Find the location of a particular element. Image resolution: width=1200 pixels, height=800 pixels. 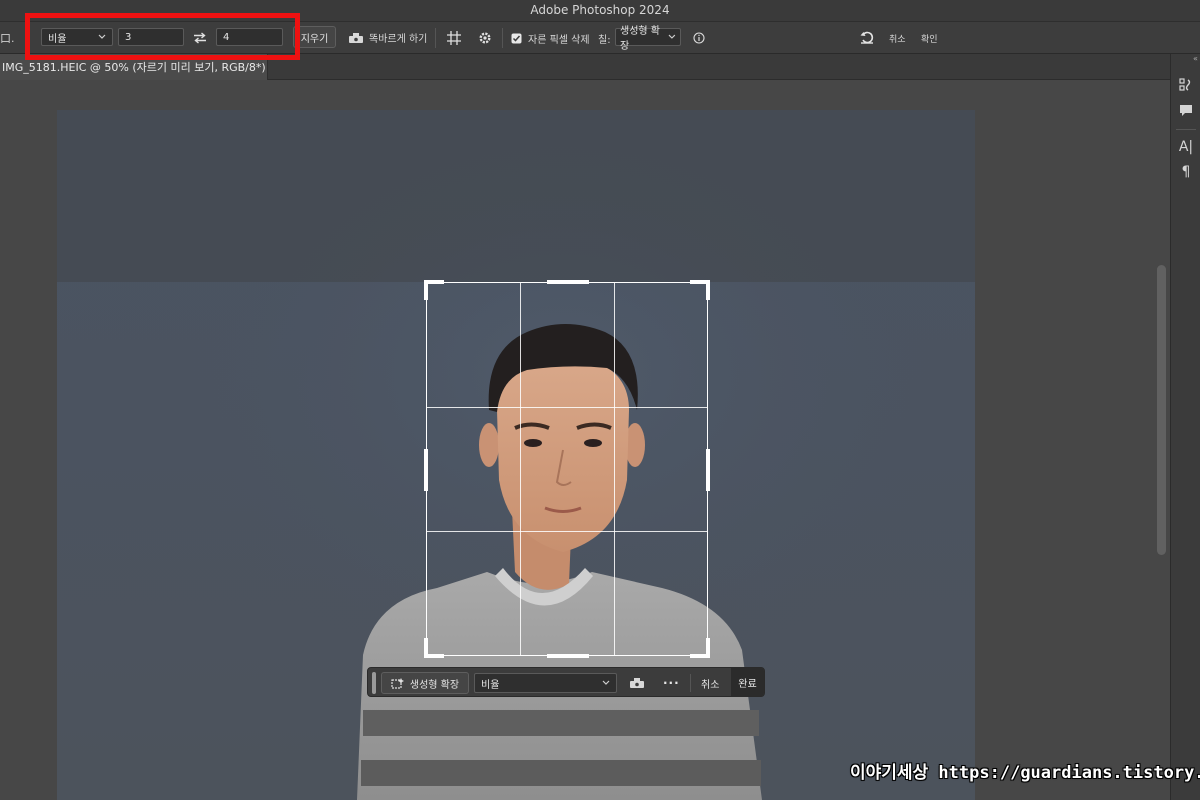

cancel-crop-button: 취소 is located at coordinates (897, 38).